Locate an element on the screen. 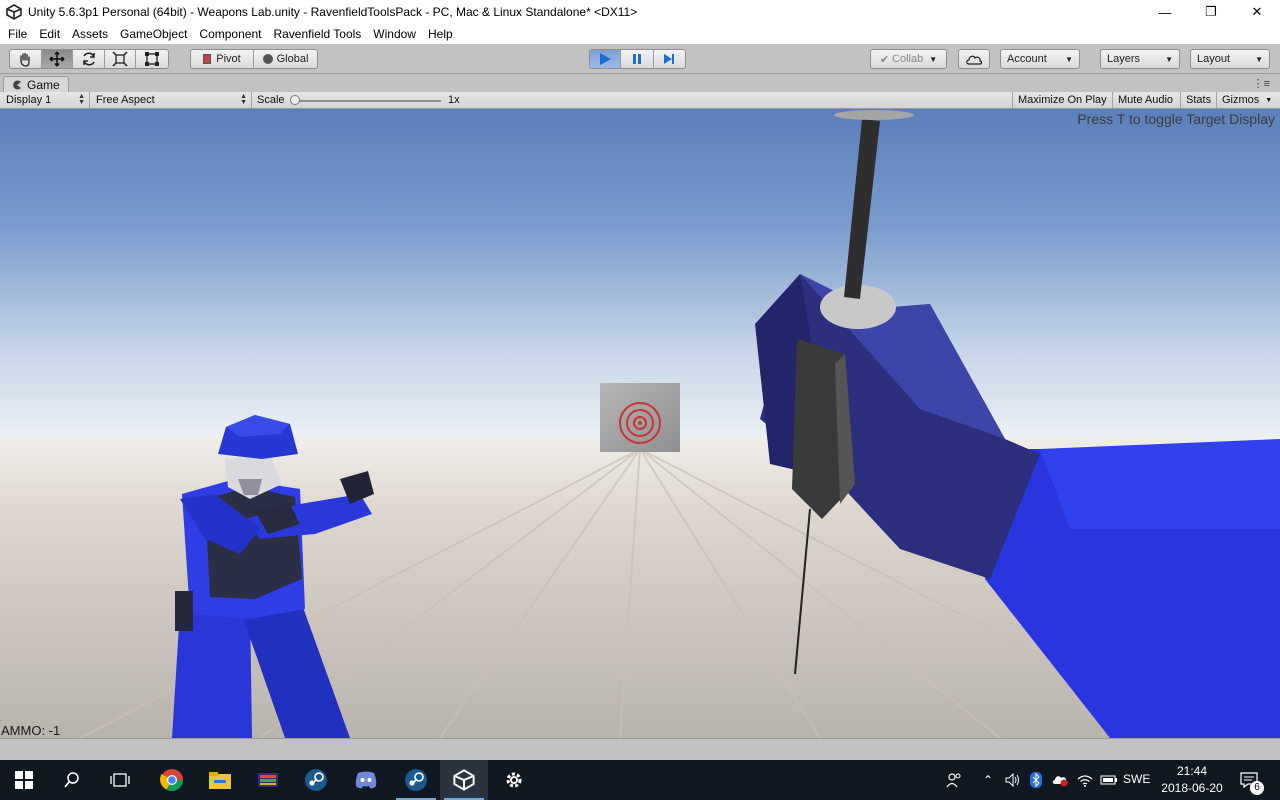  clock-time: 21:44 is located at coordinates (1192, 771).